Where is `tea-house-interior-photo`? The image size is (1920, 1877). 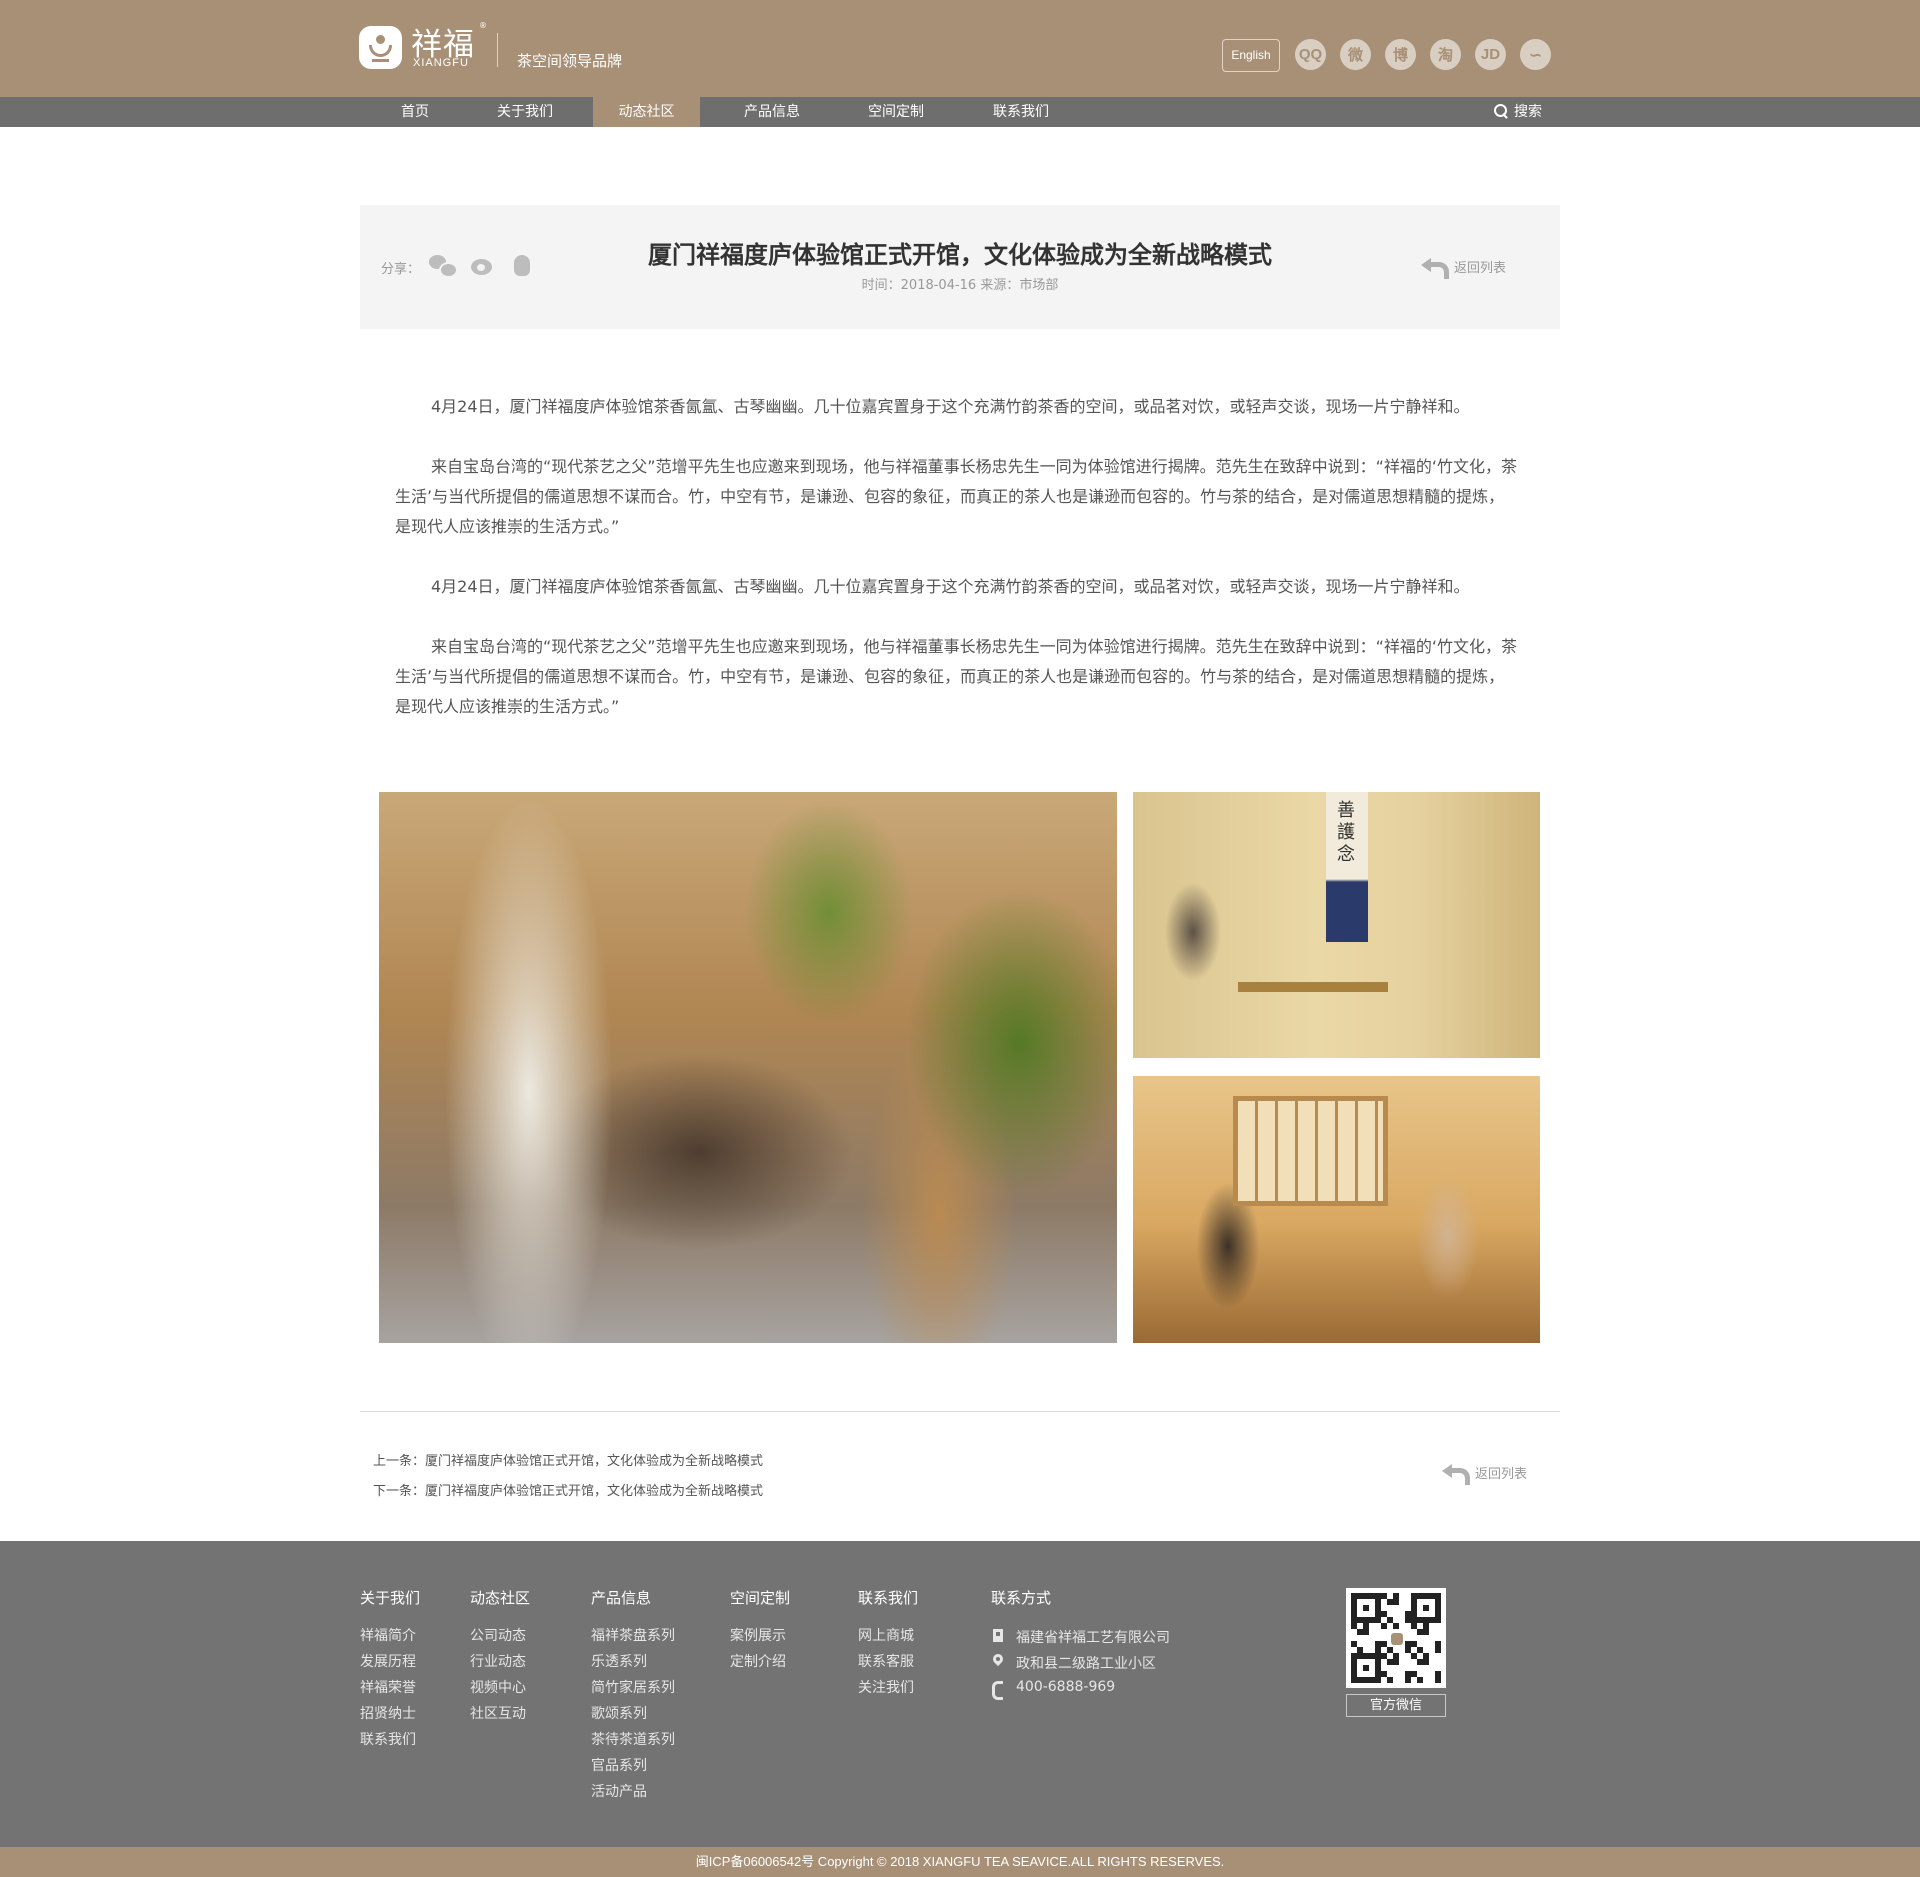
tea-house-interior-photo is located at coordinates (748, 1067).